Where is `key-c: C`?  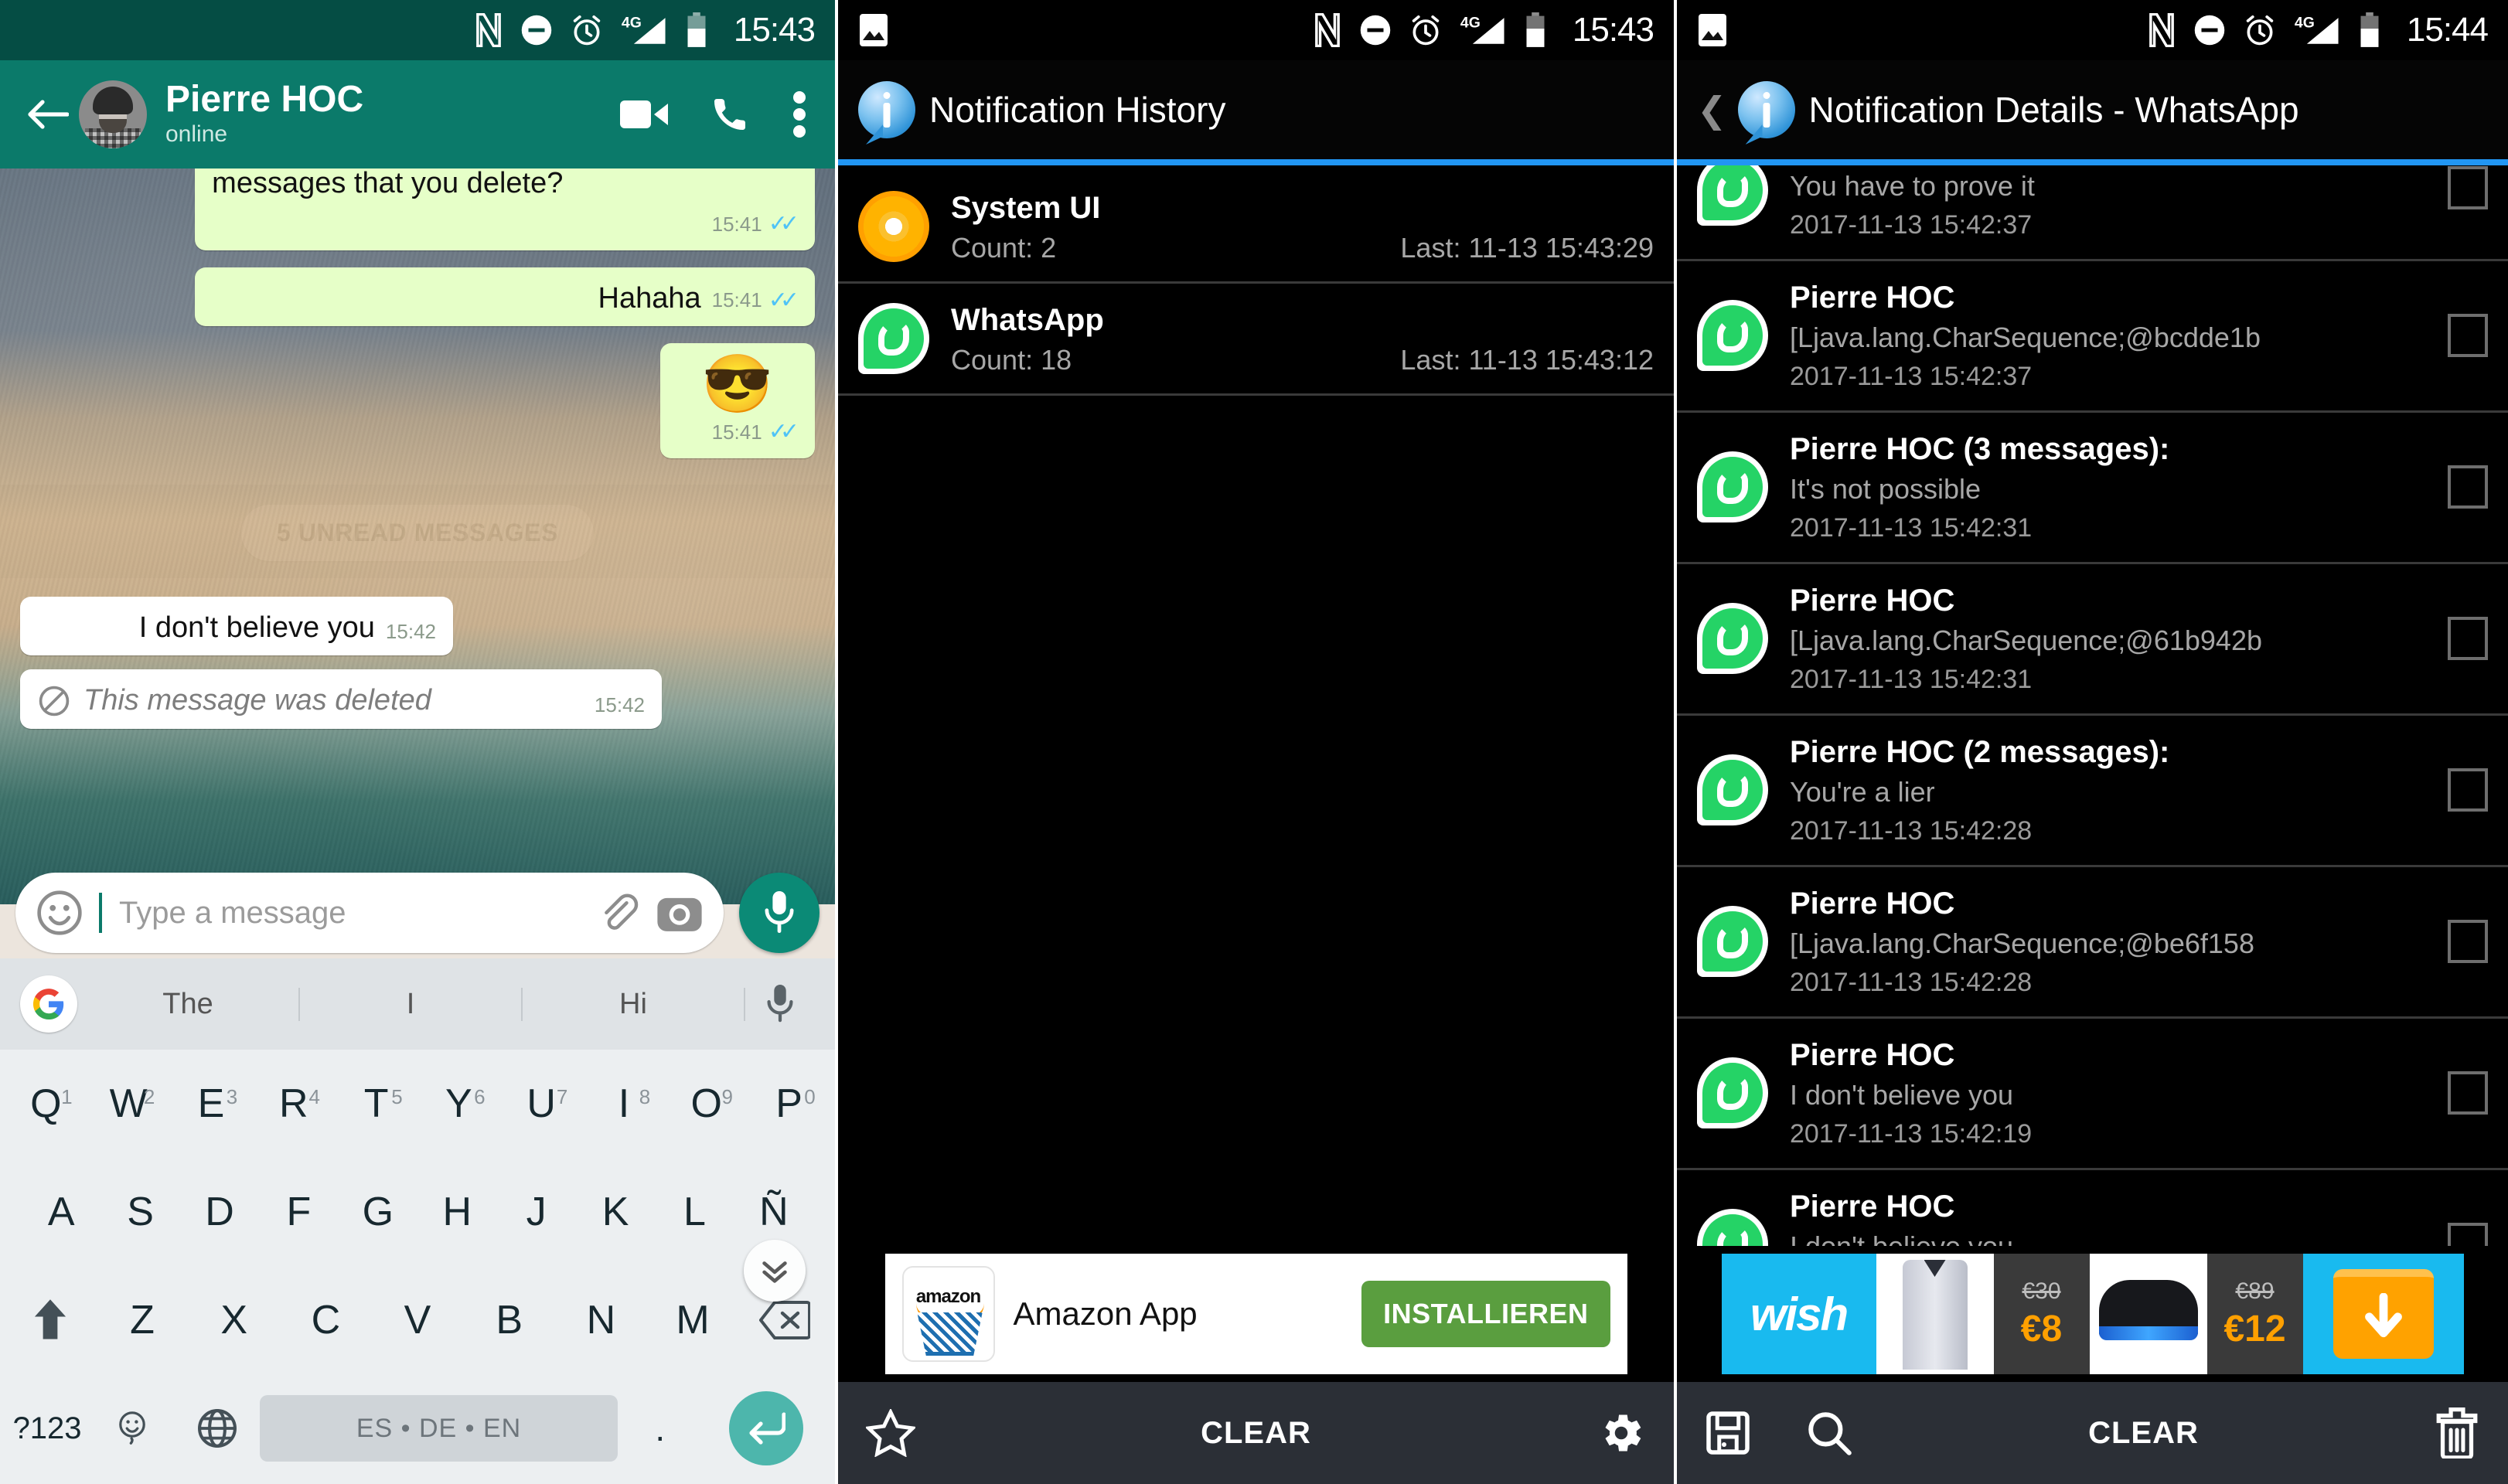
key-c: C is located at coordinates (326, 1320).